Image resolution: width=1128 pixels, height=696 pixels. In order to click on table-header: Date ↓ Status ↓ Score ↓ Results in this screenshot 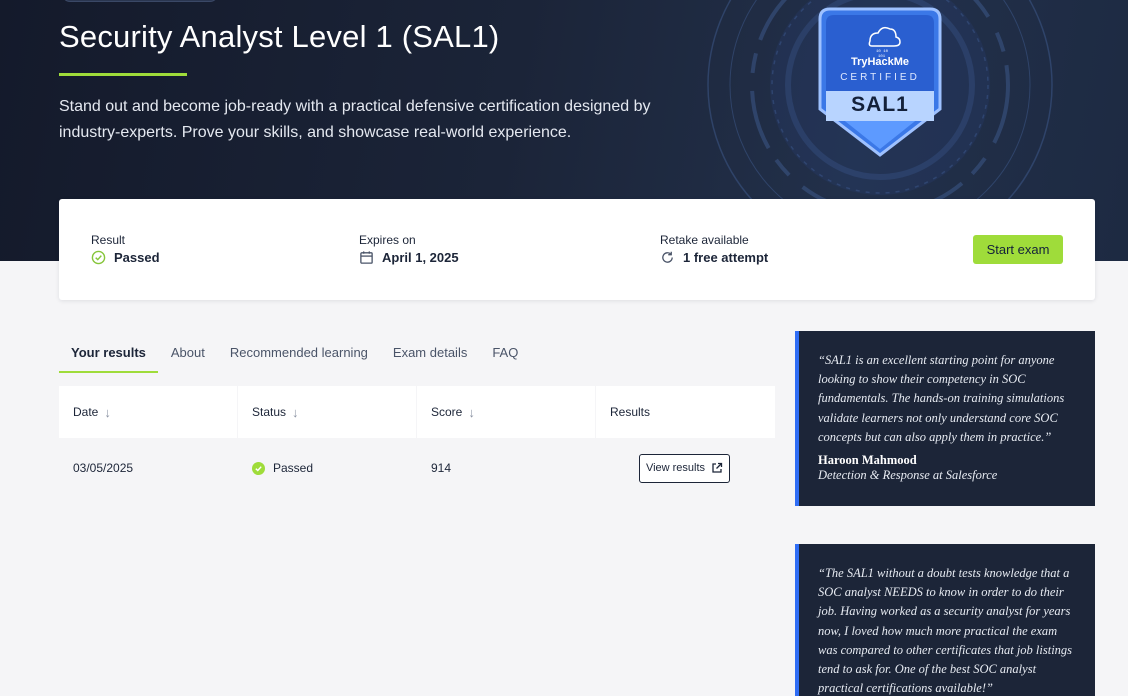, I will do `click(417, 412)`.